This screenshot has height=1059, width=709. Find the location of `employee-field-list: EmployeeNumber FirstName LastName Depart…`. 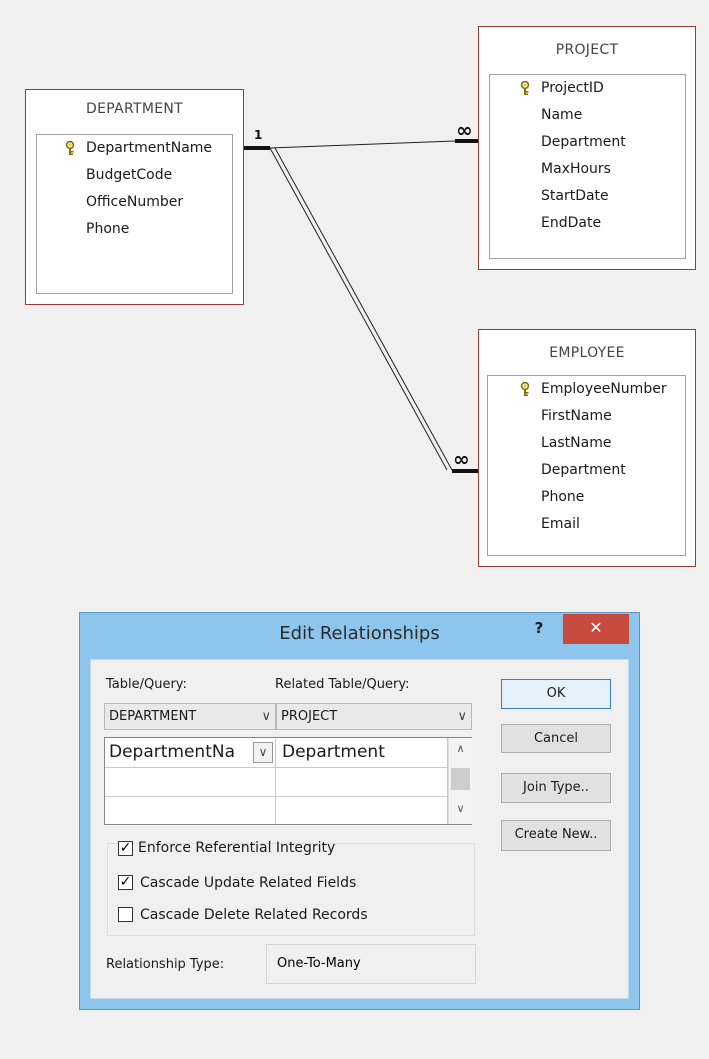

employee-field-list: EmployeeNumber FirstName LastName Depart… is located at coordinates (586, 465).